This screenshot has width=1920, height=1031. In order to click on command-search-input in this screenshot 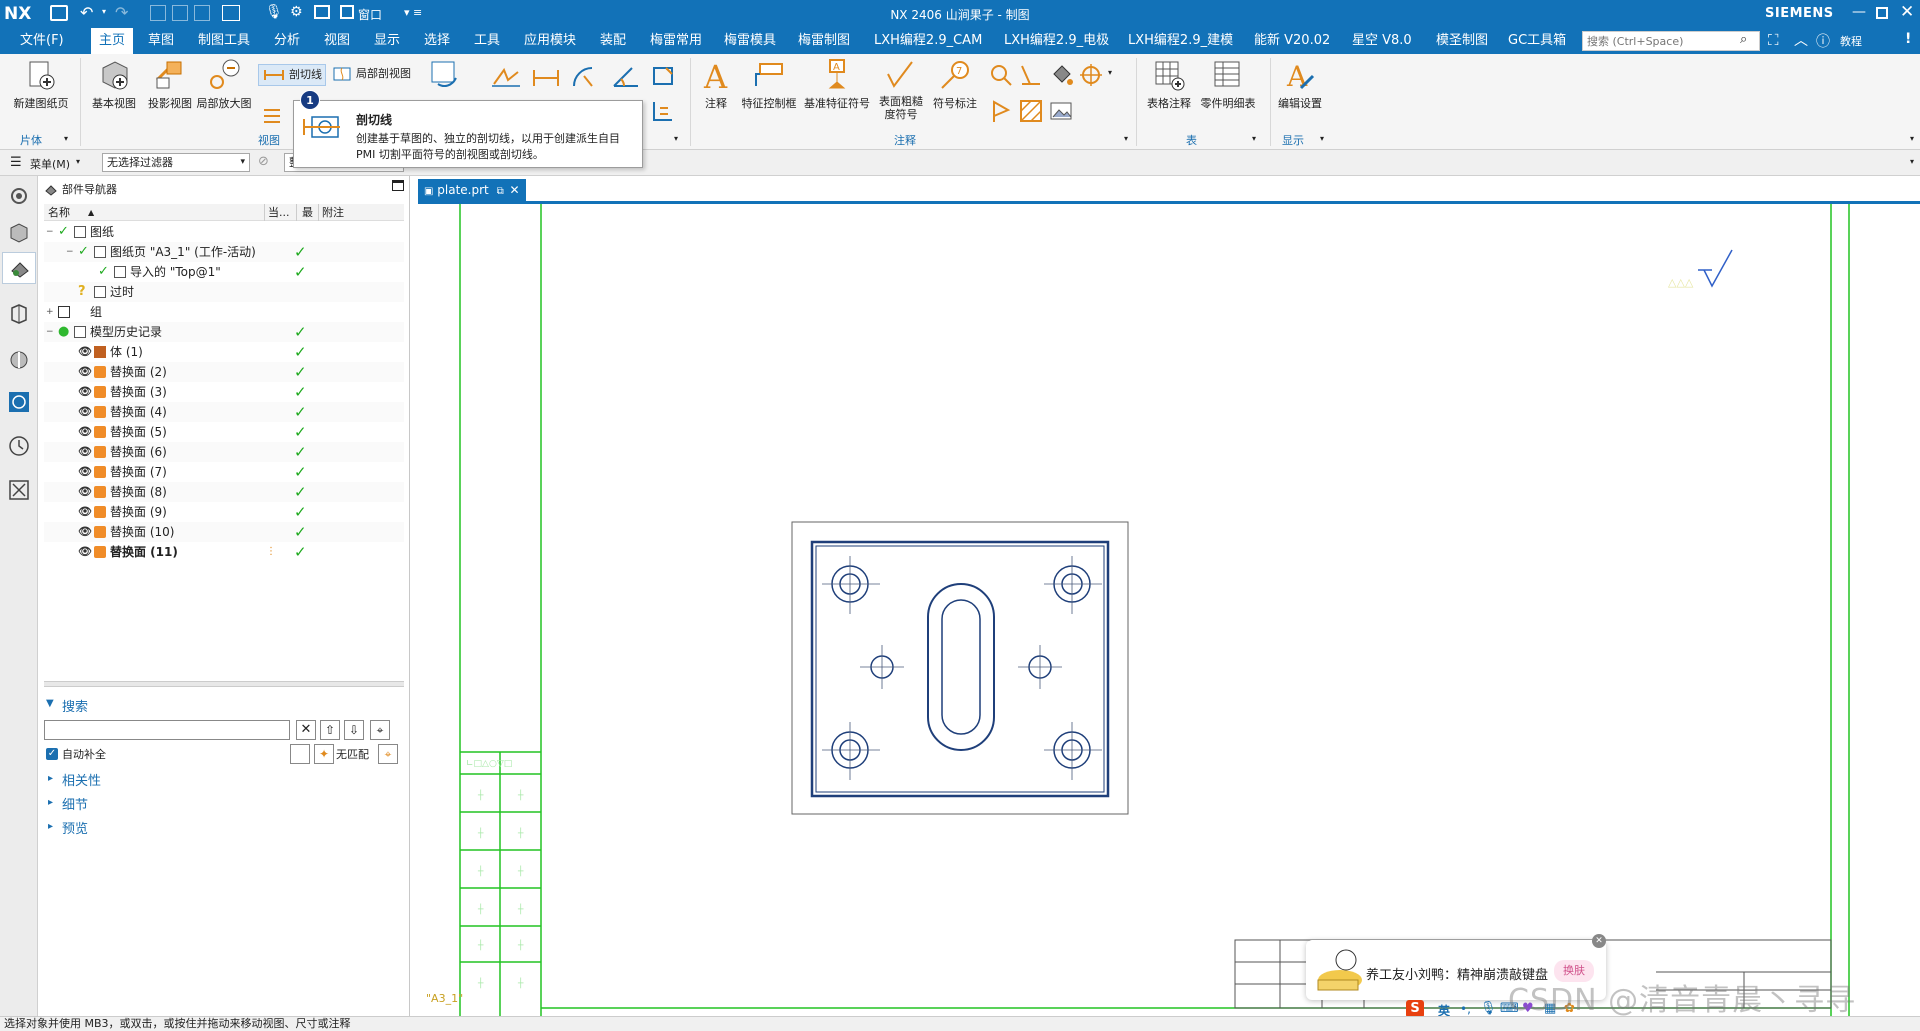, I will do `click(1671, 41)`.